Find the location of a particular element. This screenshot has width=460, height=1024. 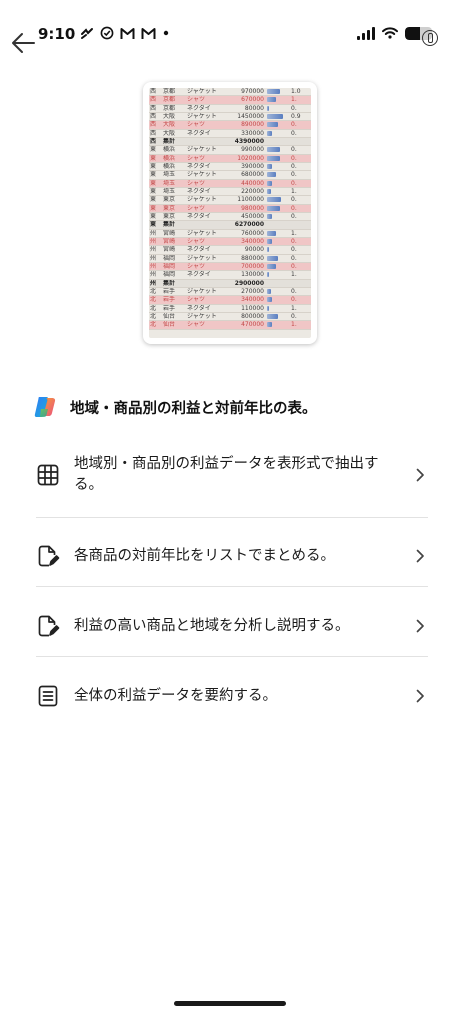

preview-cell: 宮崎 is located at coordinates (169, 233).